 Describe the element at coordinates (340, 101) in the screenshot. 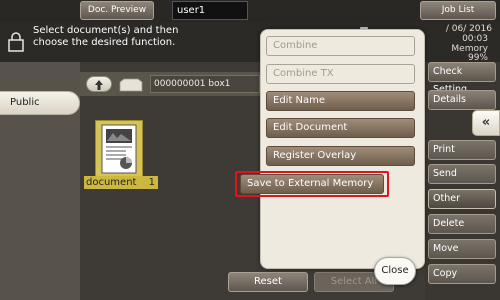

I see `menu-item-edit-name: Edit Name` at that location.